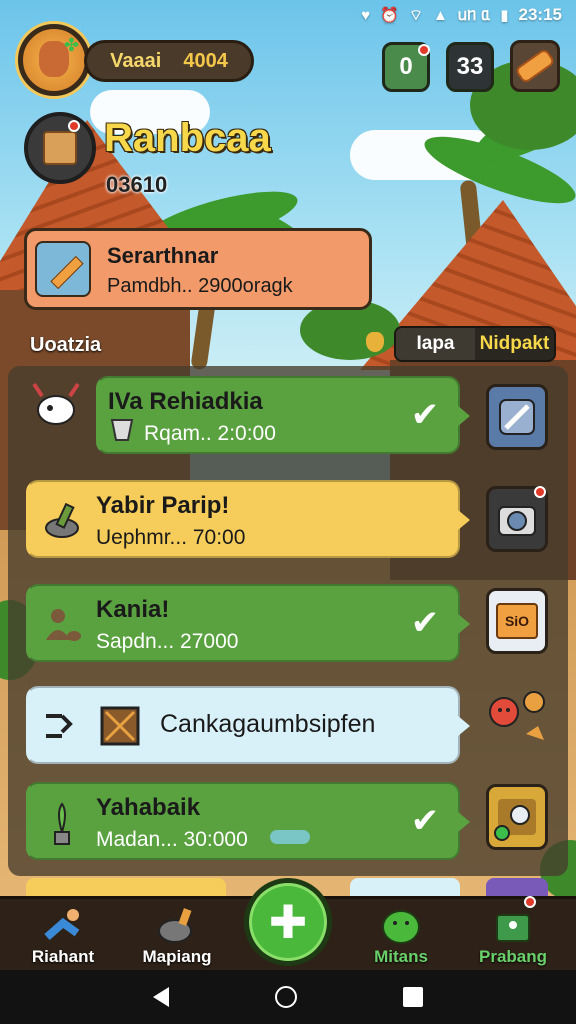 The width and height of the screenshot is (576, 1024). Describe the element at coordinates (504, 15) in the screenshot. I see `battery-icon: ▮` at that location.